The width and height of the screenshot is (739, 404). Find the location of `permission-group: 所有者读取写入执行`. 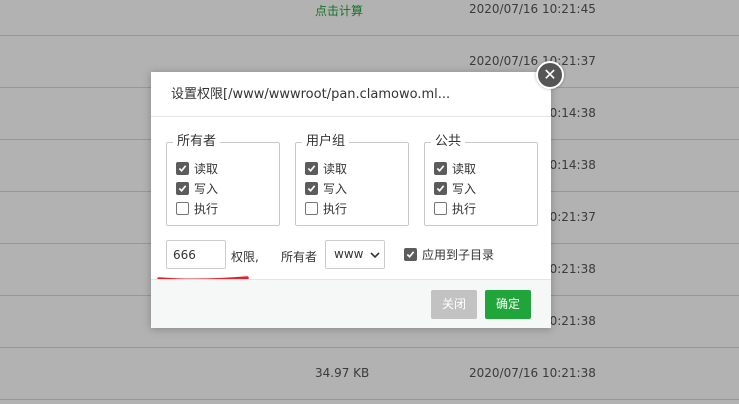

permission-group: 所有者读取写入执行 is located at coordinates (223, 180).